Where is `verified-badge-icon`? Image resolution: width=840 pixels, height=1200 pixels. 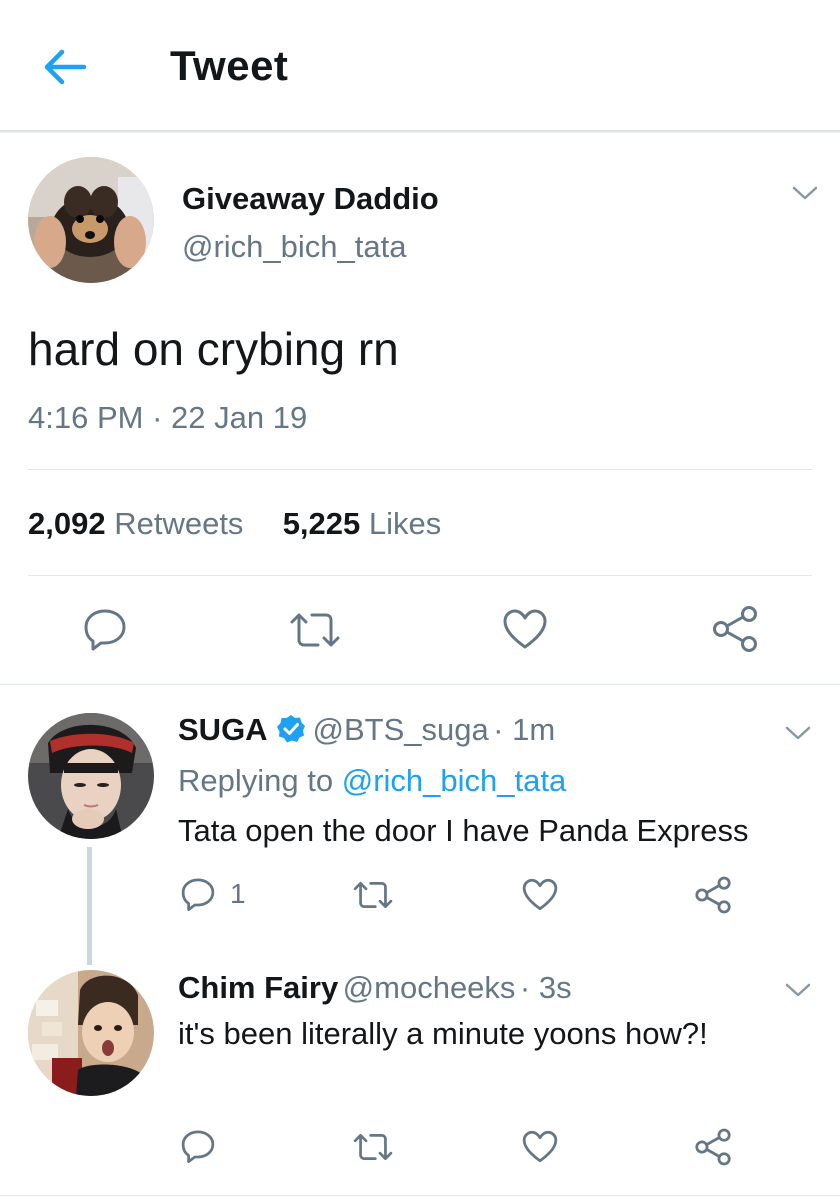
verified-badge-icon is located at coordinates (291, 729).